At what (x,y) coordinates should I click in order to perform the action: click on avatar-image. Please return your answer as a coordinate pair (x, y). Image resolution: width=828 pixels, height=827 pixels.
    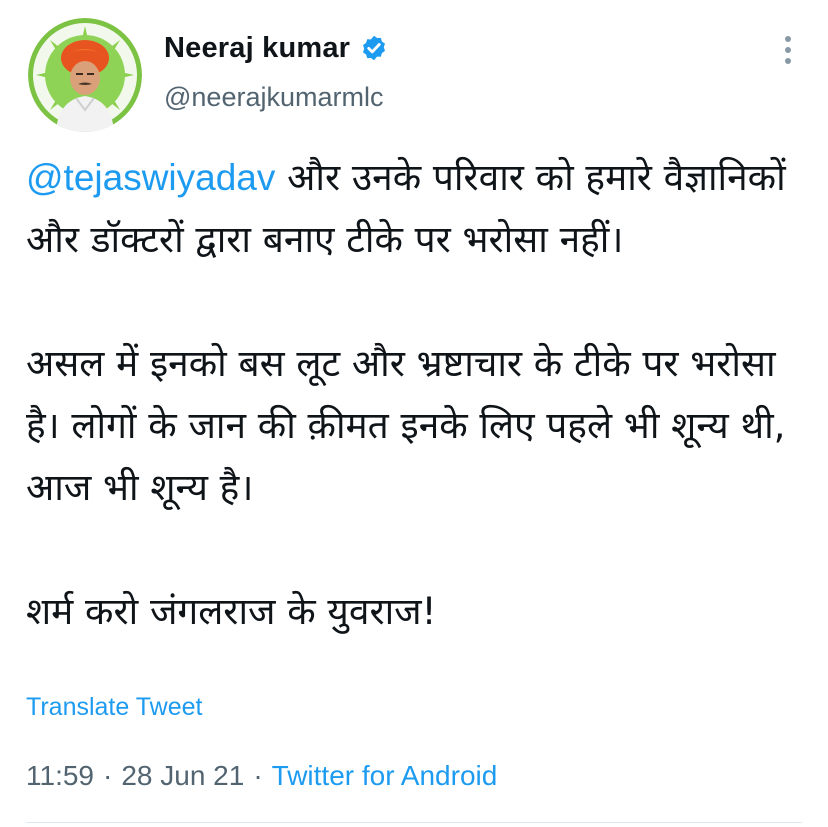
    Looking at the image, I should click on (85, 75).